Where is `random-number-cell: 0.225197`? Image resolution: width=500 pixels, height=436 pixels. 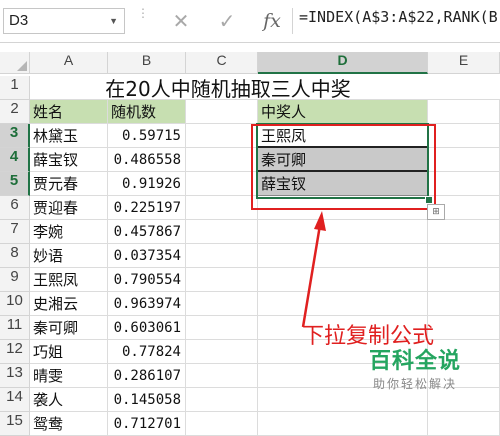 random-number-cell: 0.225197 is located at coordinates (147, 208).